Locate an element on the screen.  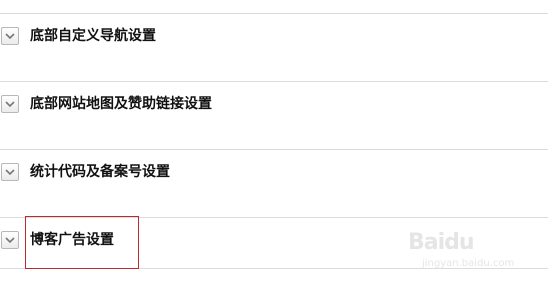
section-title: 统计代码及备案号设置 is located at coordinates (100, 172).